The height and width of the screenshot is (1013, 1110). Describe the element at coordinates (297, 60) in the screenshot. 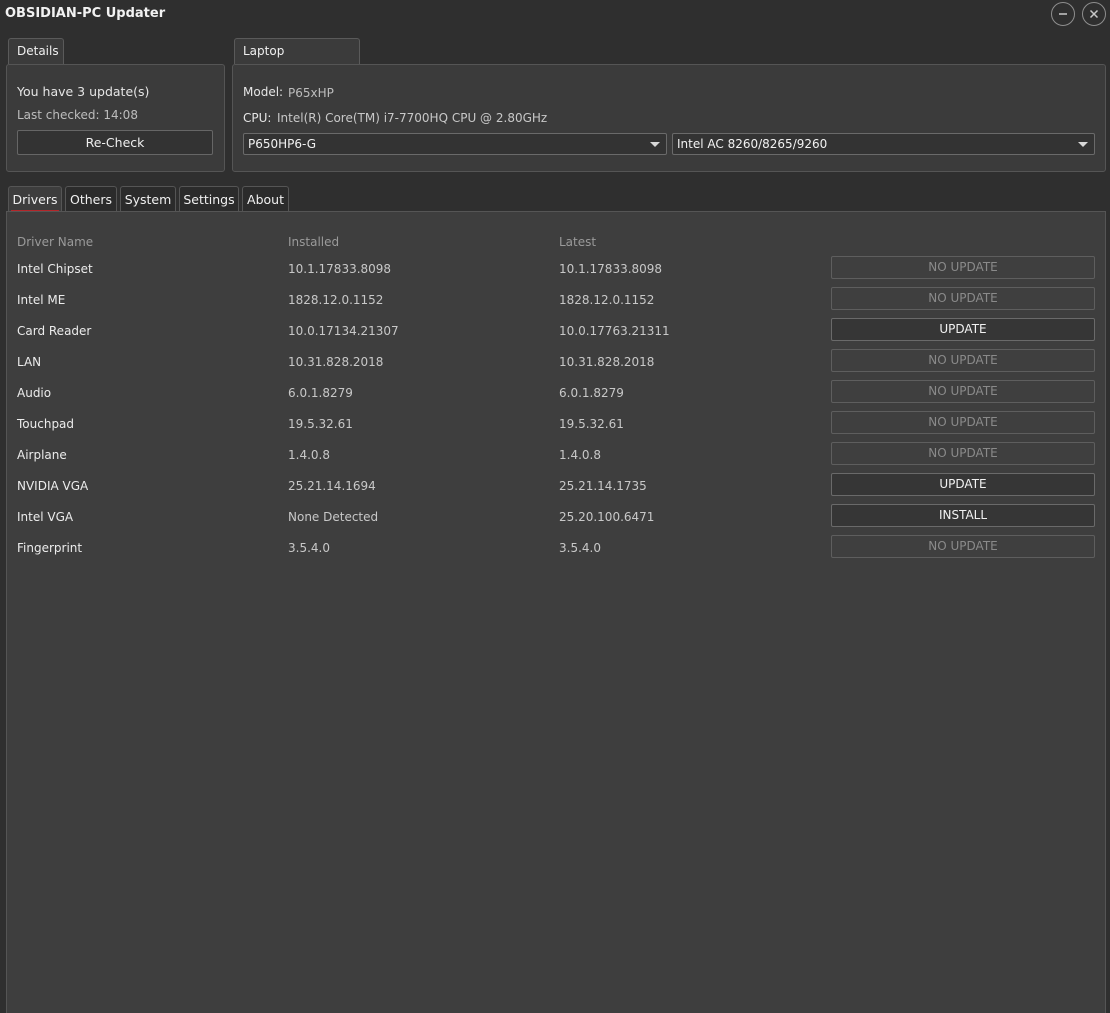

I see `laptop-info-group-tab: Laptop Information` at that location.